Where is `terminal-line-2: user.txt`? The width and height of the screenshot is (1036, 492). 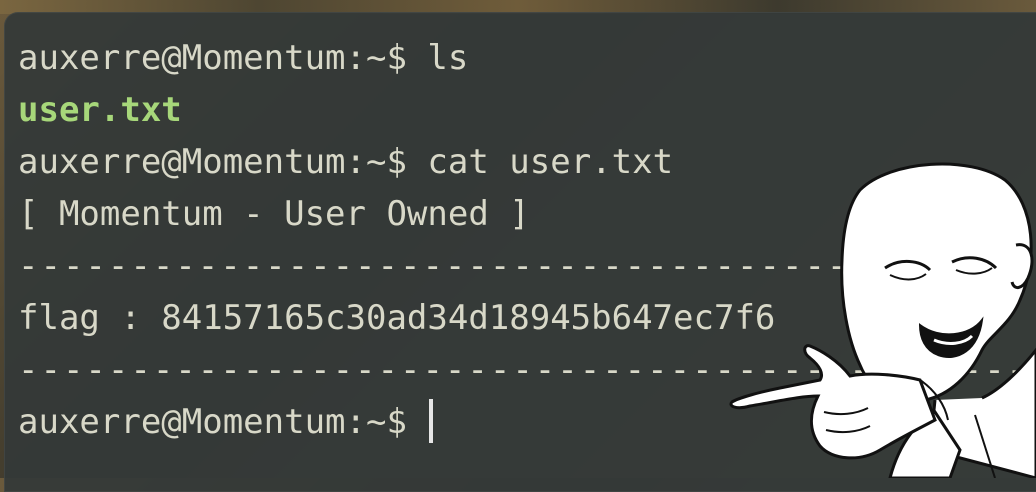 terminal-line-2: user.txt is located at coordinates (527, 110).